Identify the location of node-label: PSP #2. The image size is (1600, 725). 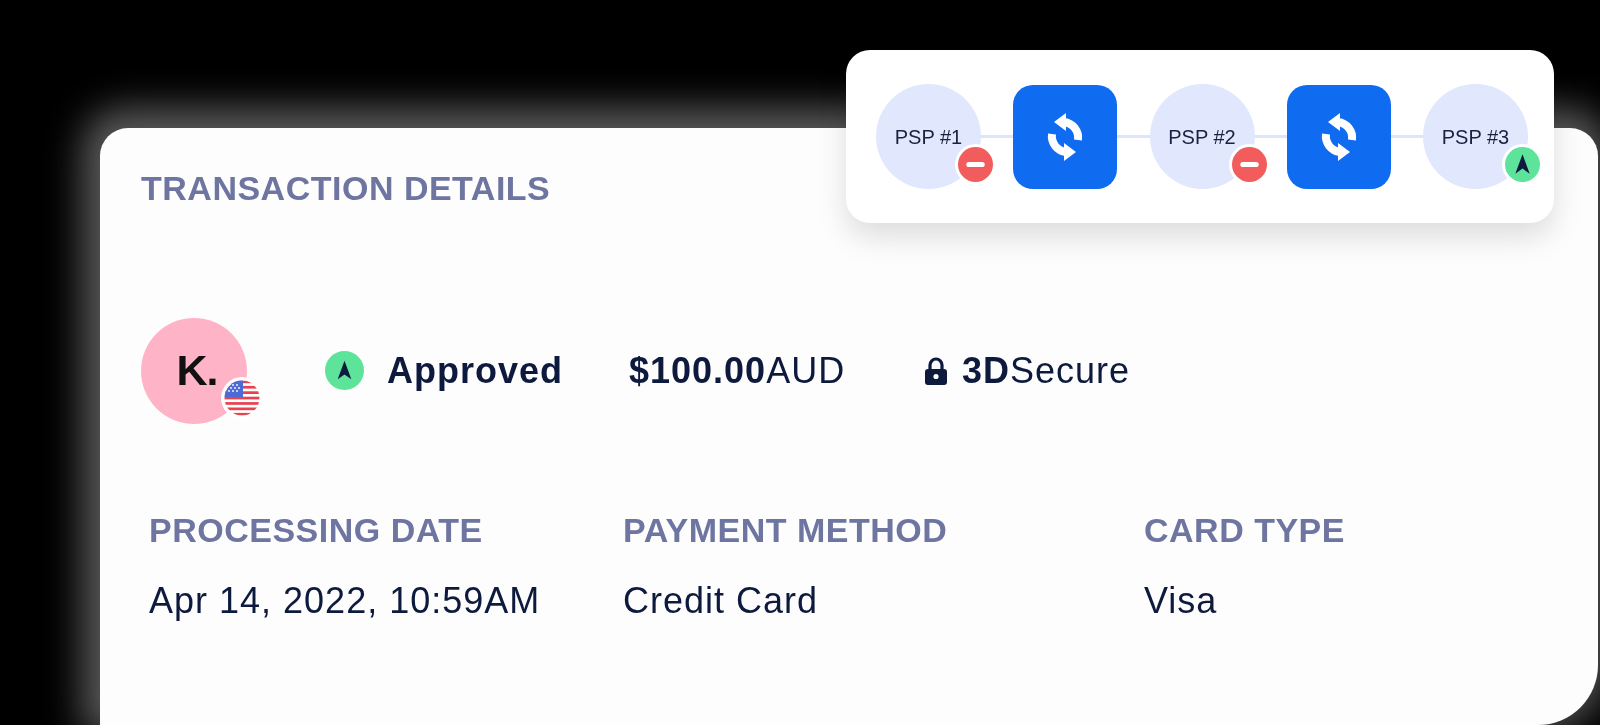
(1202, 137).